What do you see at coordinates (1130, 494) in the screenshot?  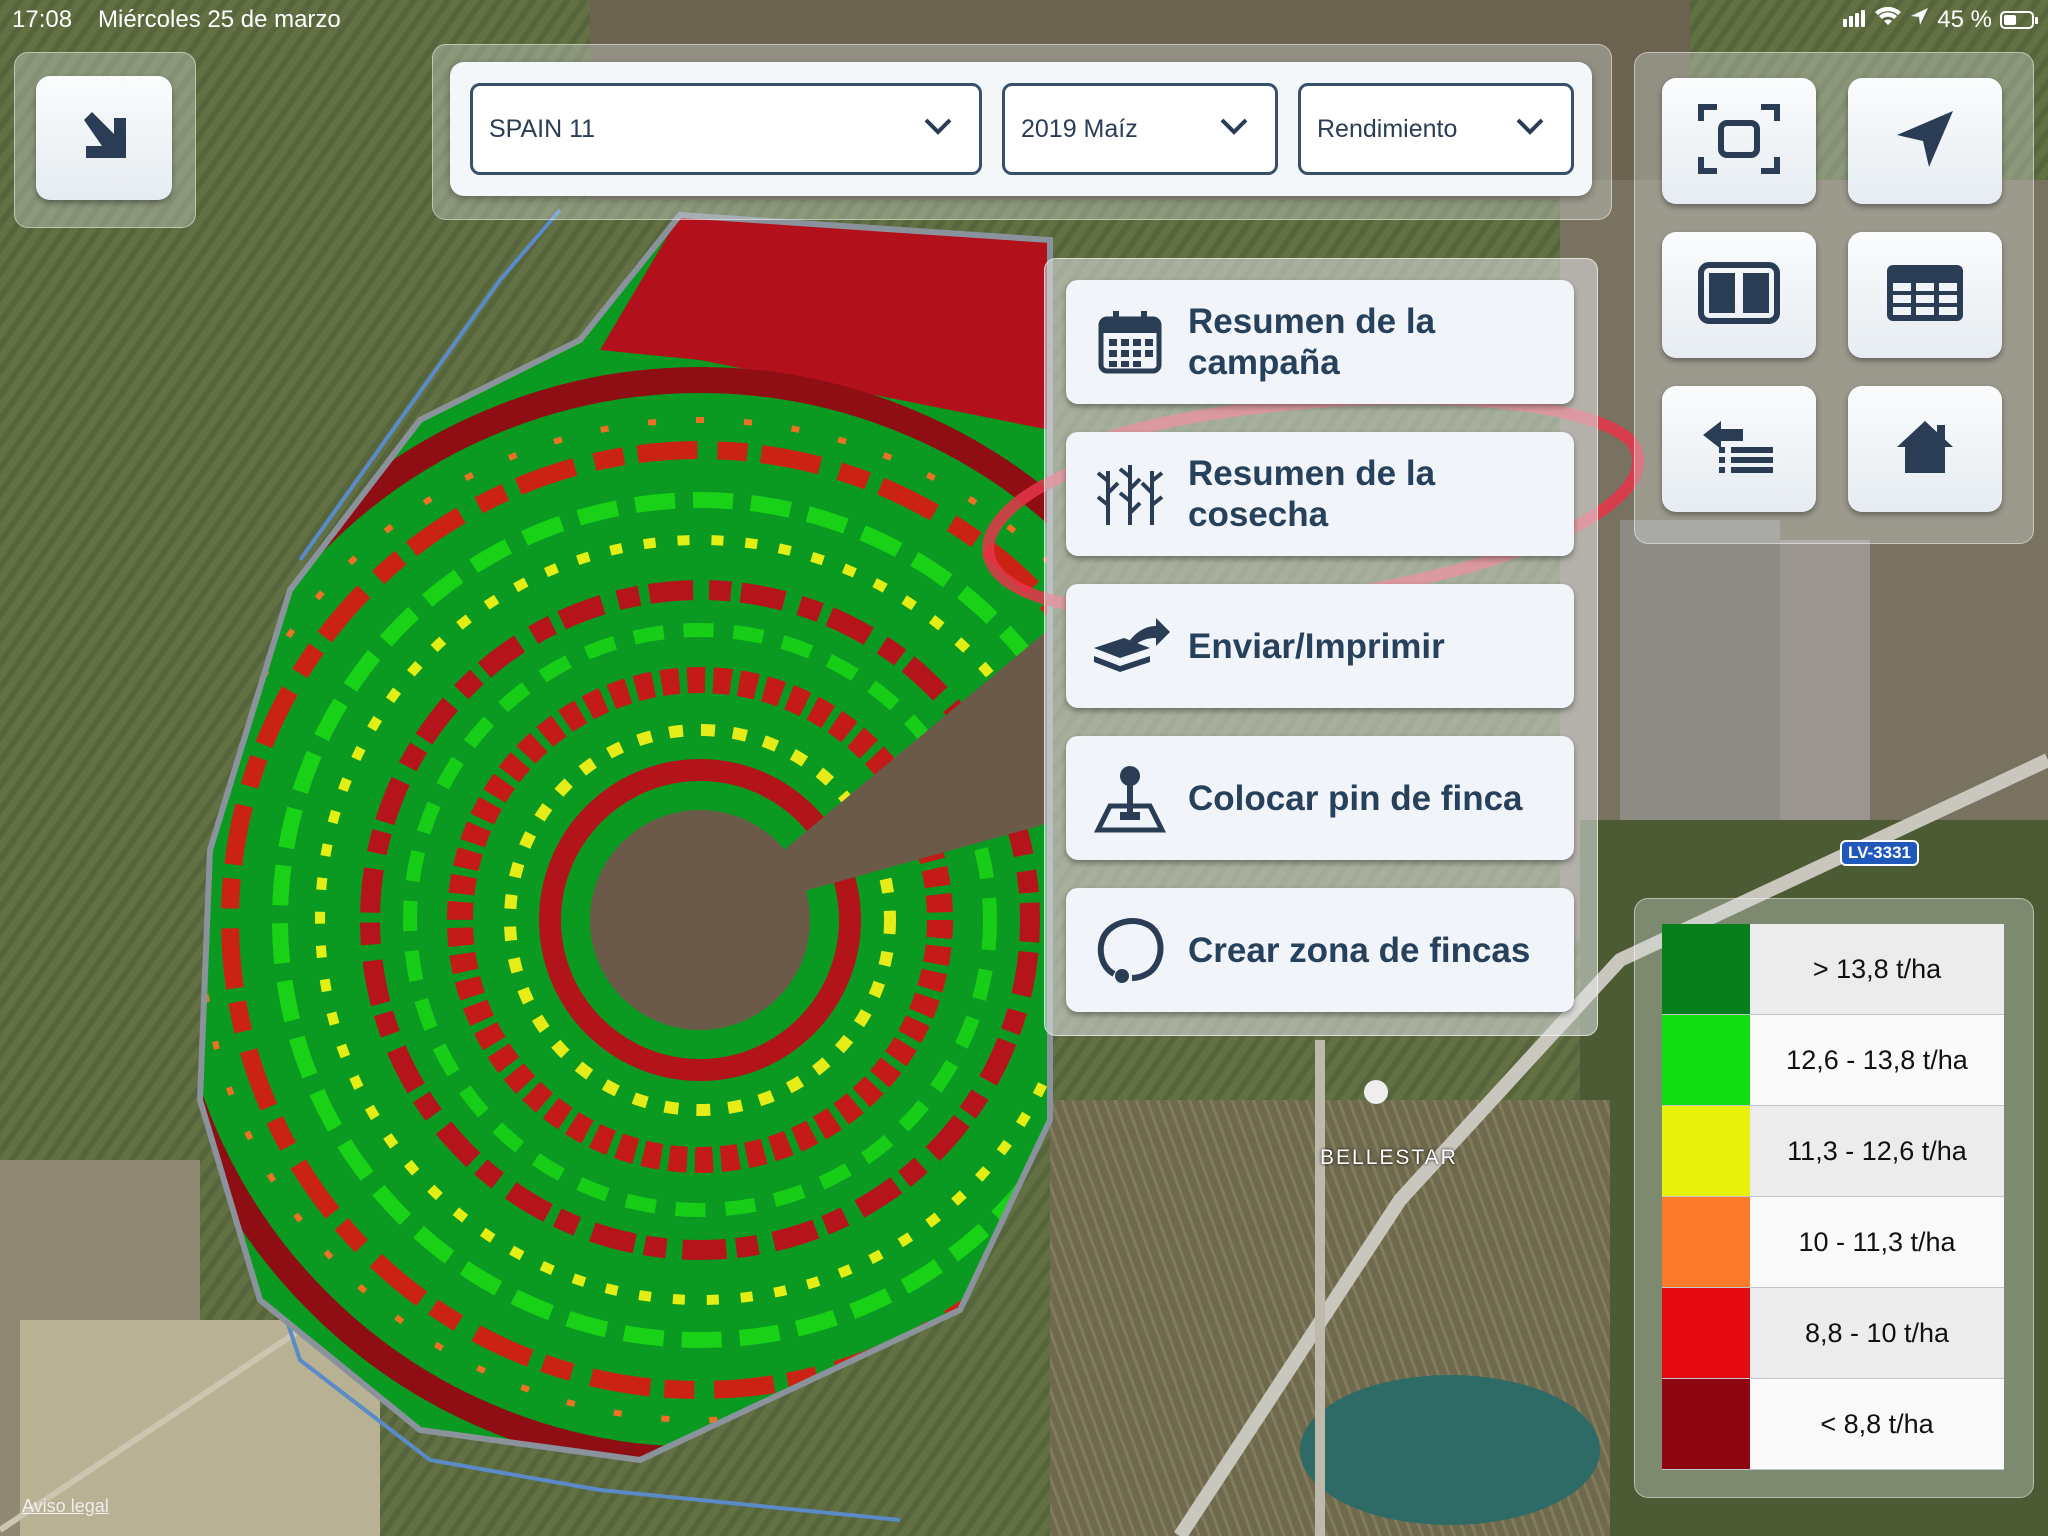 I see `crop-icon` at bounding box center [1130, 494].